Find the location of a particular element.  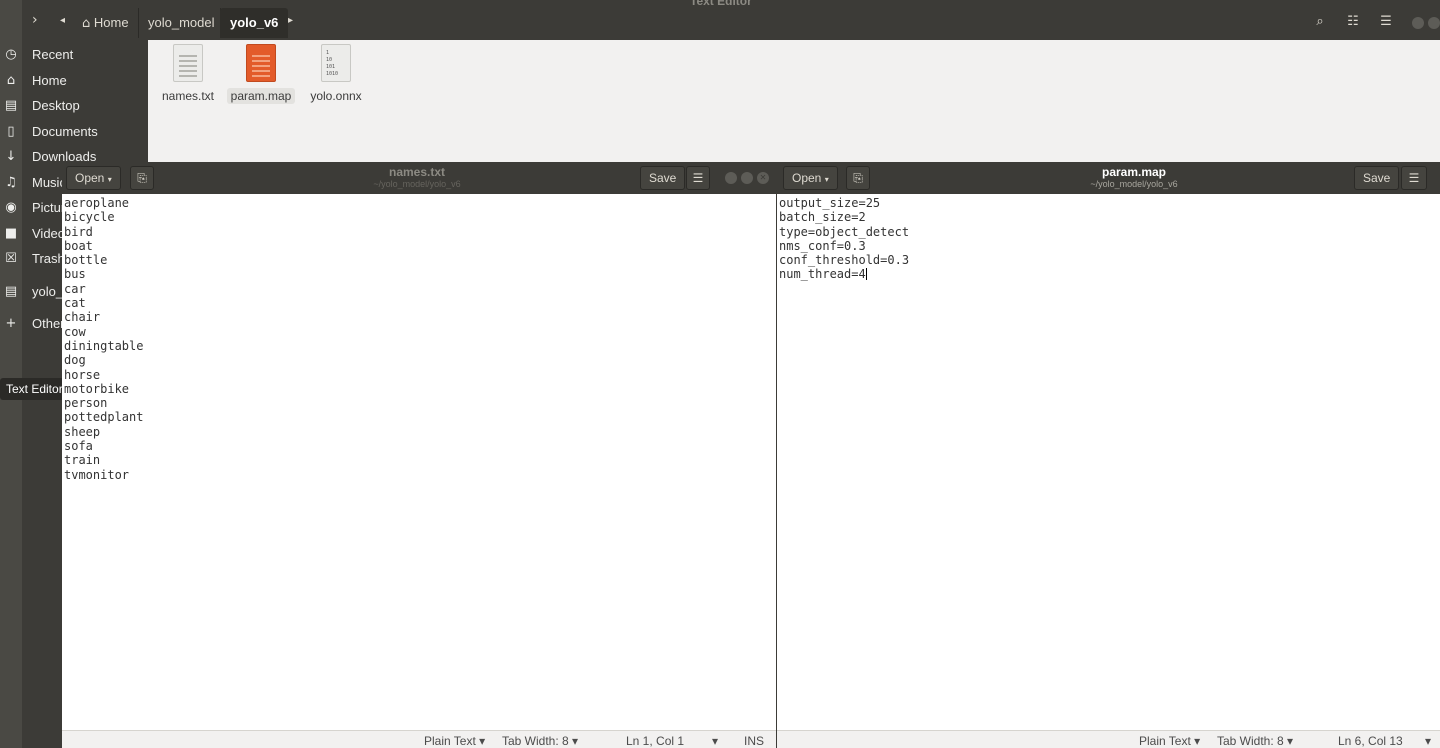

text-line: bicycle is located at coordinates (89, 217).